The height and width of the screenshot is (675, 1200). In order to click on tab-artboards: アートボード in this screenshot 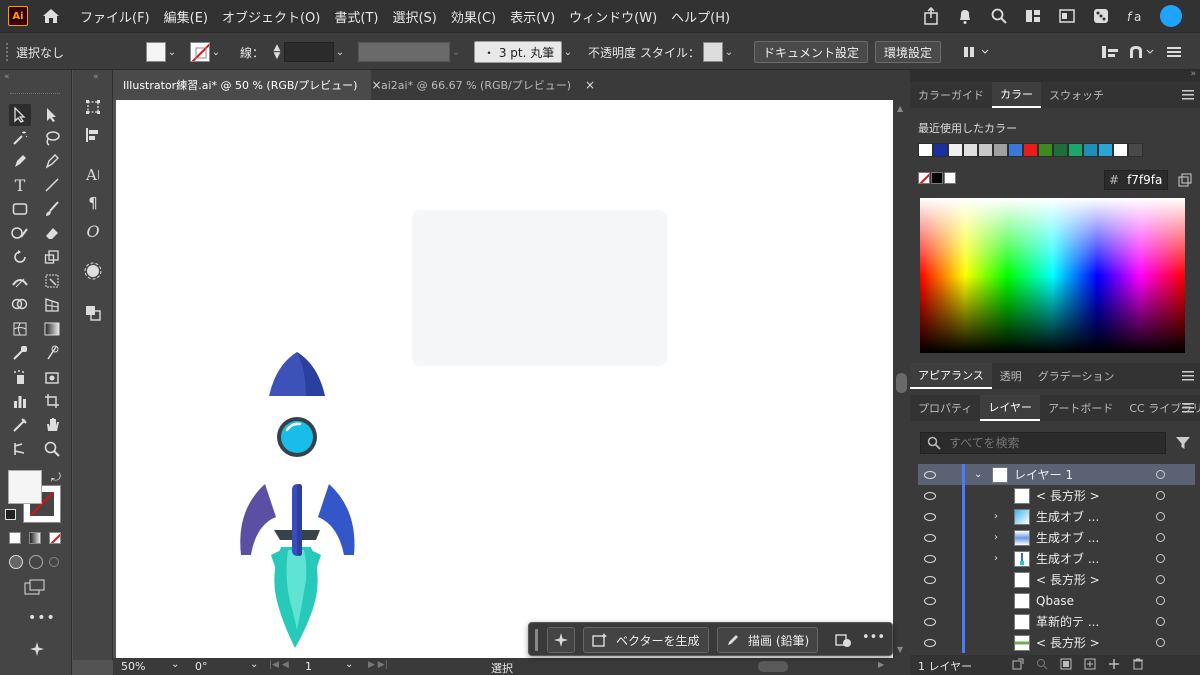, I will do `click(1080, 408)`.